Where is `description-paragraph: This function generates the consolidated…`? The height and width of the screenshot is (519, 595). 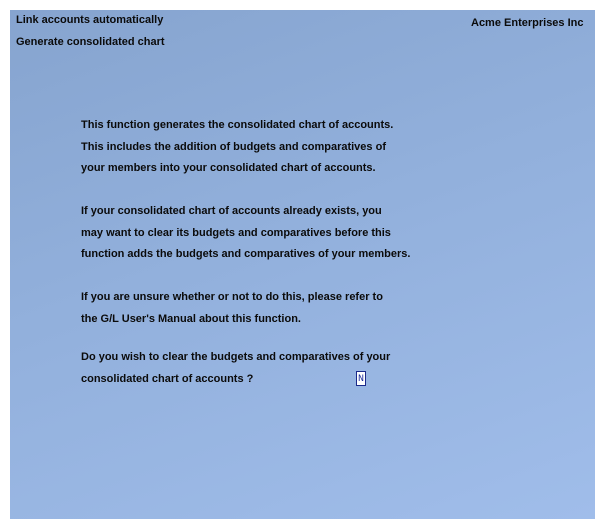
description-paragraph: This function generates the consolidated… is located at coordinates (301, 147).